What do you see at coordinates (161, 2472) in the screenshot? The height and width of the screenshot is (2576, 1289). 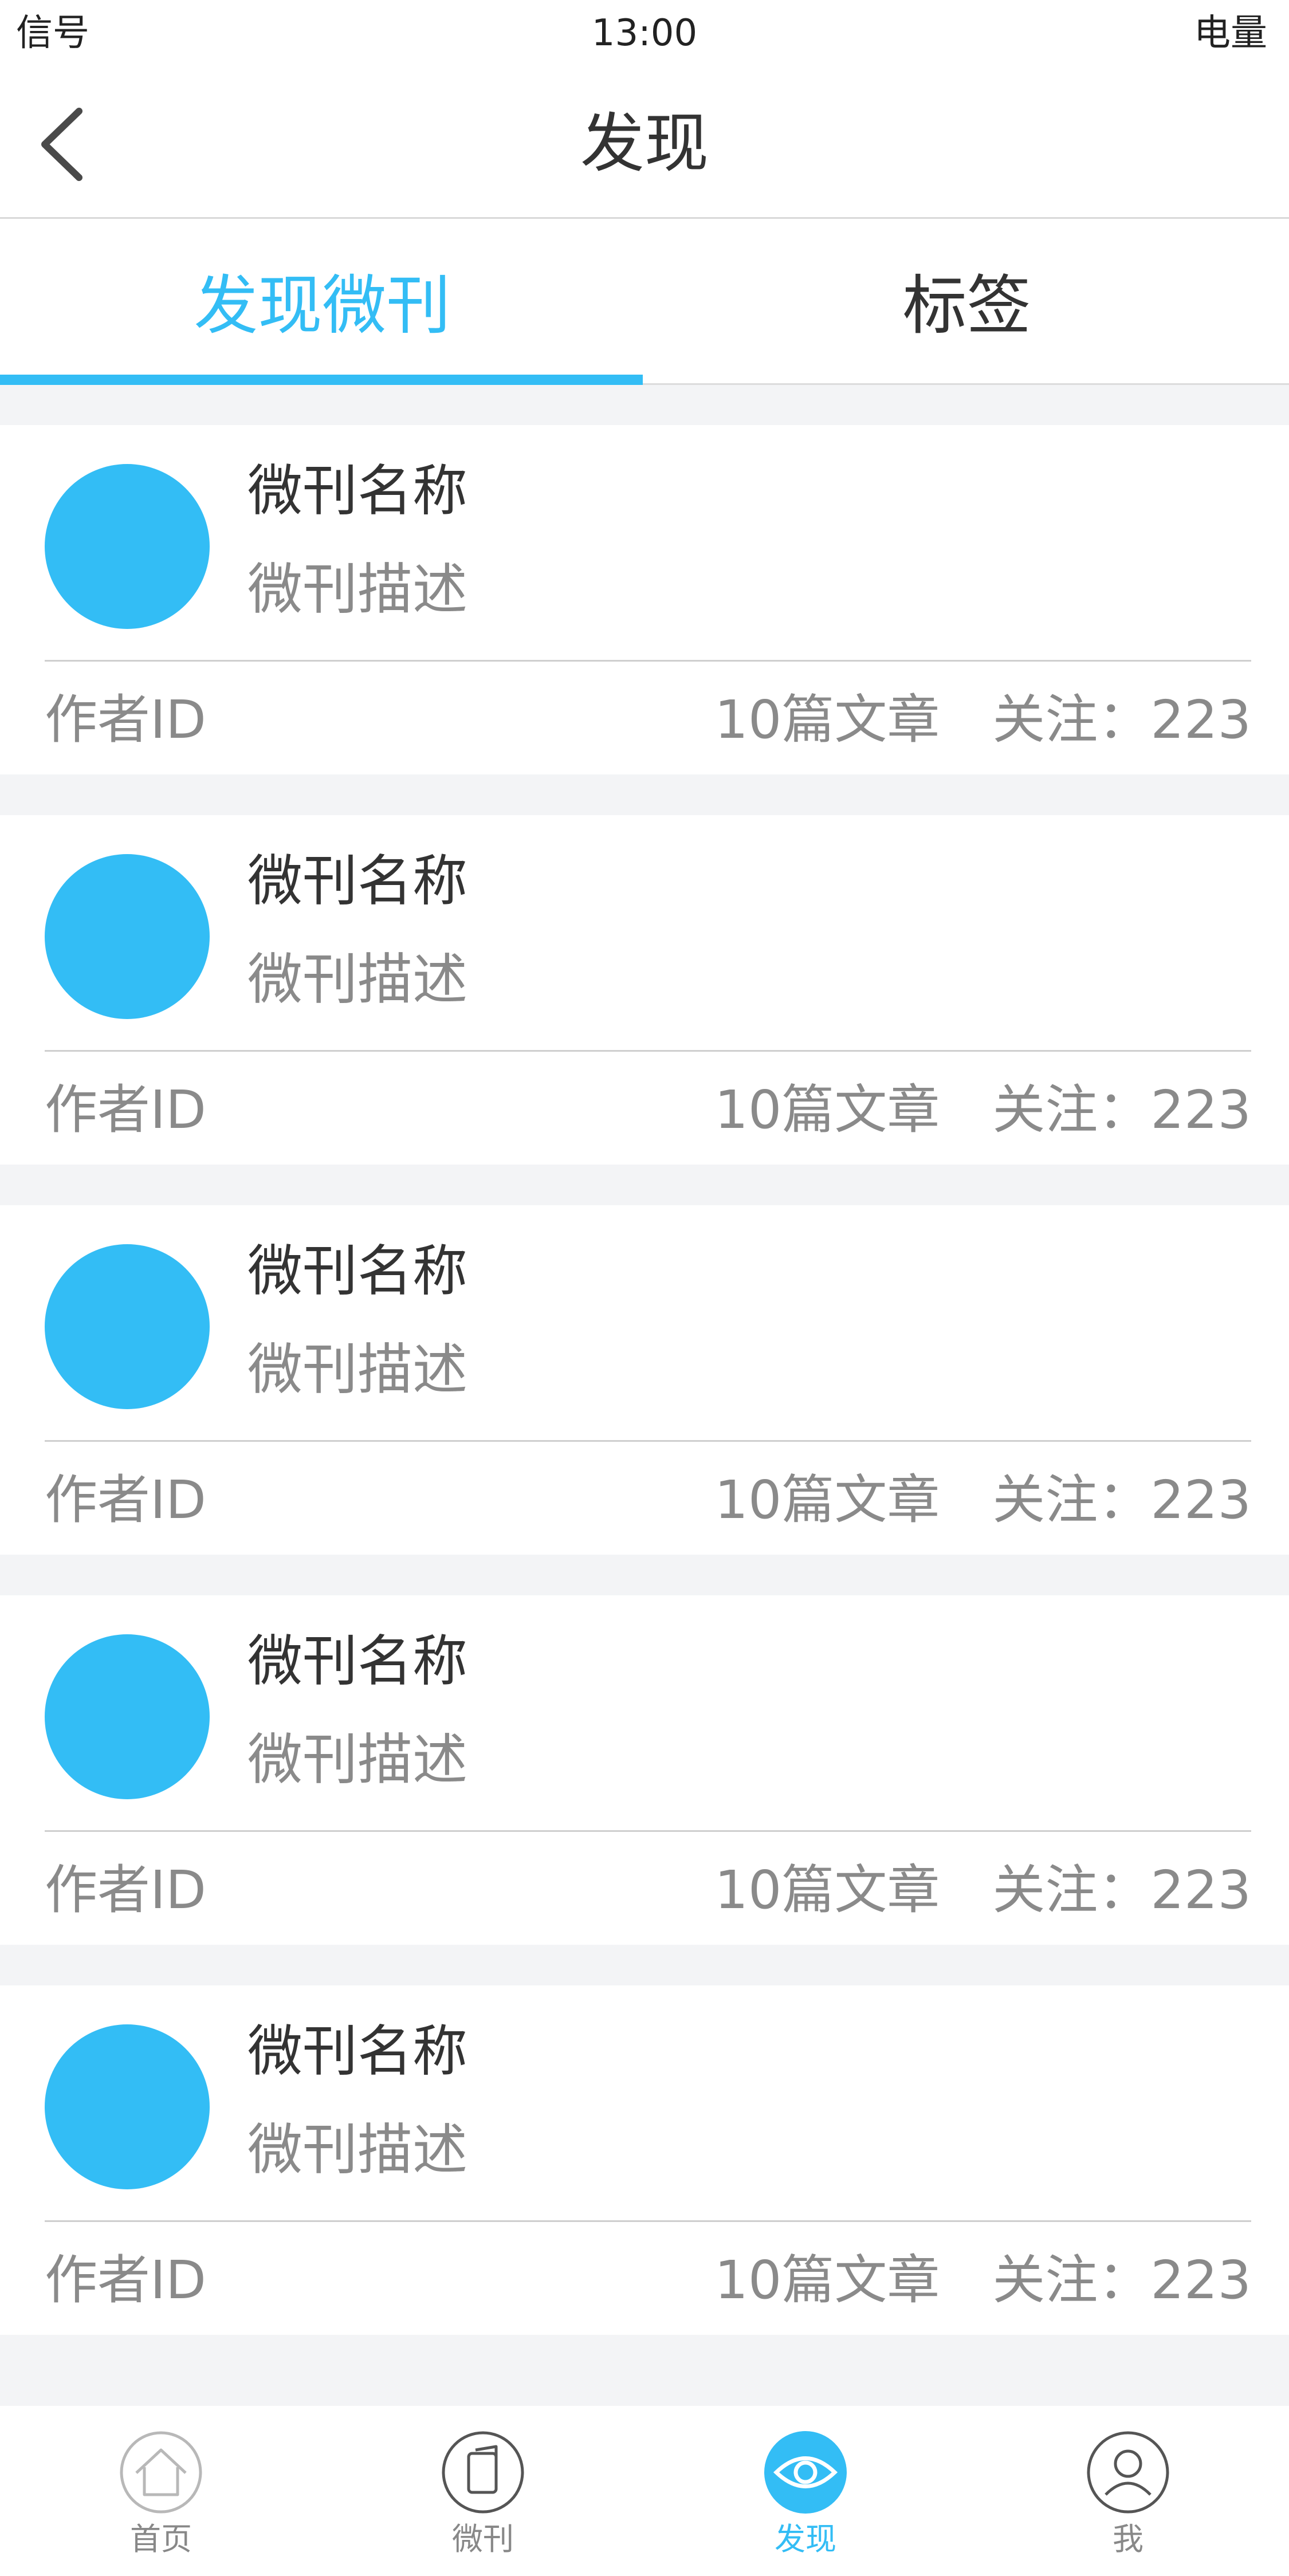 I see `home-icon` at bounding box center [161, 2472].